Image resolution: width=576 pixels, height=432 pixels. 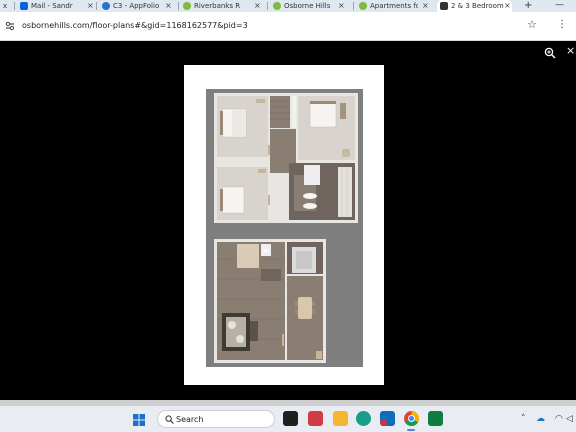 I want to click on windows-start-icon, so click(x=139, y=420).